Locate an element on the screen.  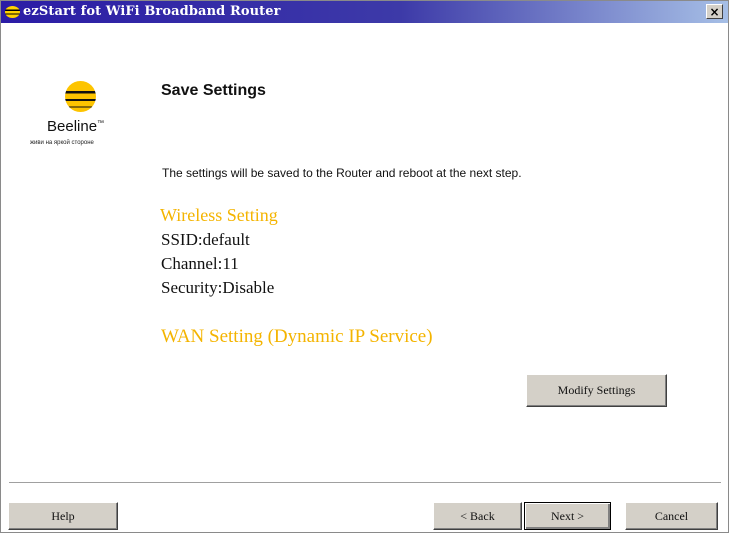
close-button: × is located at coordinates (714, 11).